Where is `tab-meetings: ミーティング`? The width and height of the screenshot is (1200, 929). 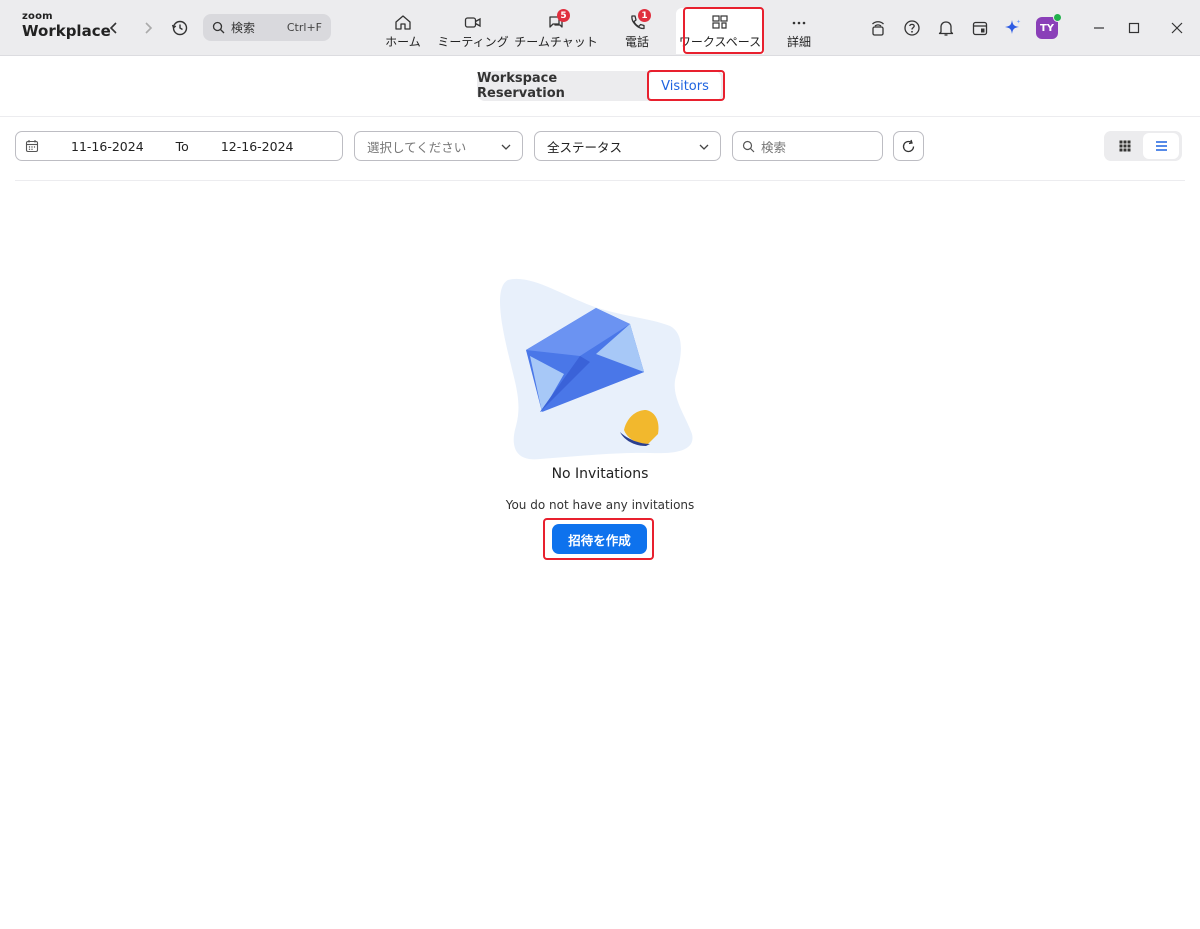 tab-meetings: ミーティング is located at coordinates (473, 31).